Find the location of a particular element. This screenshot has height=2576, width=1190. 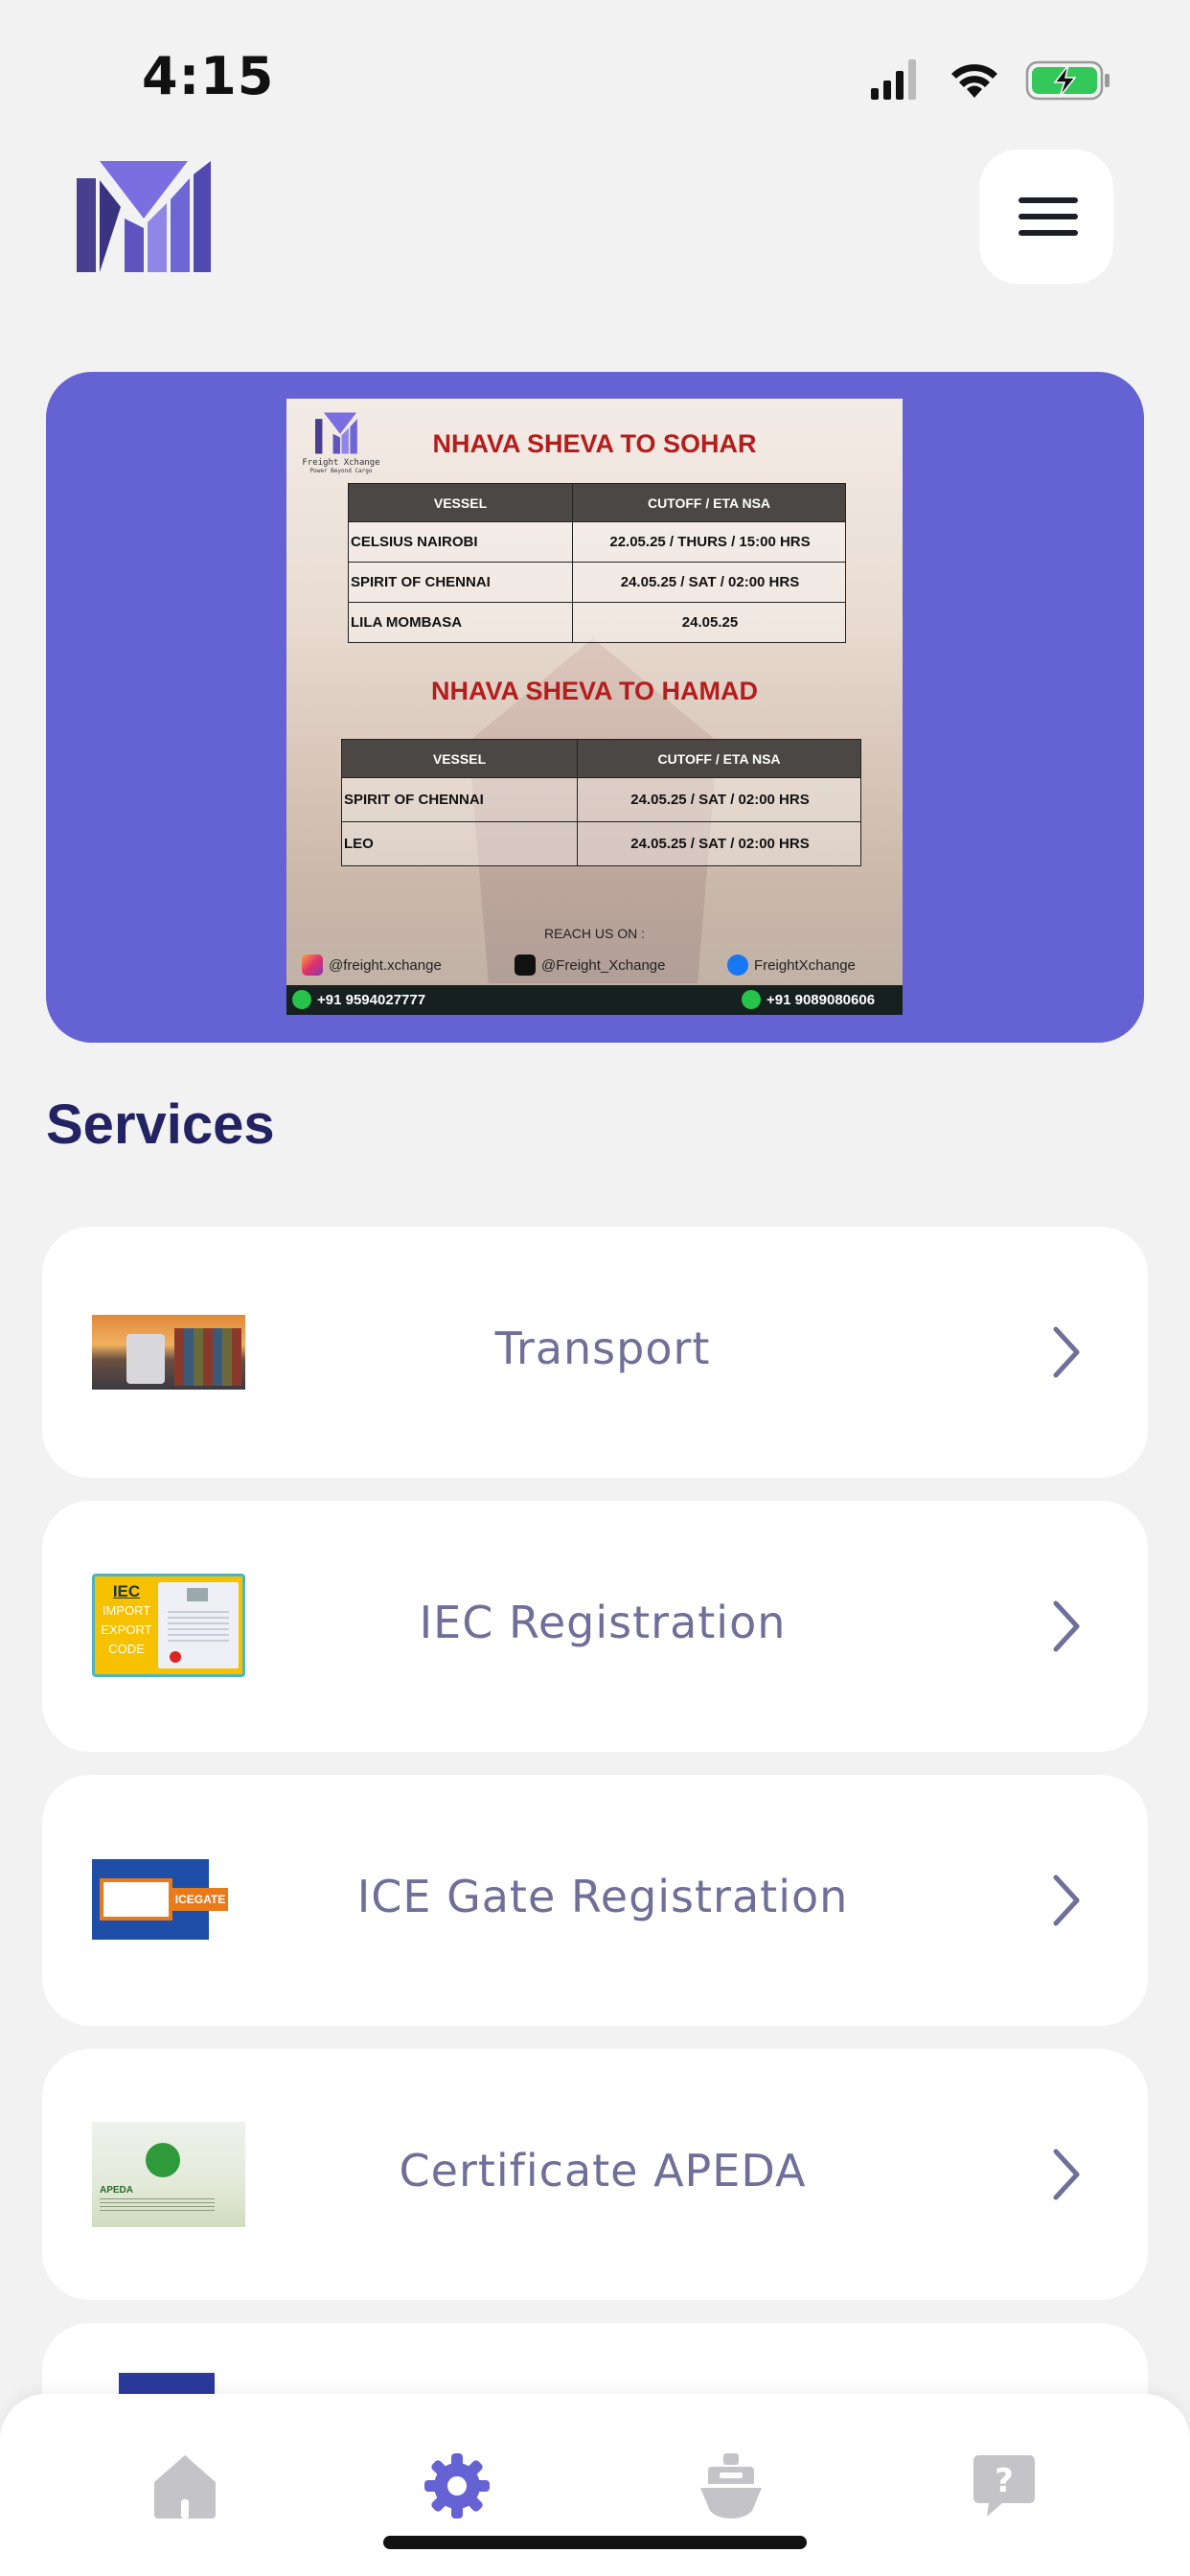

apeda-thumbnail: APEDA is located at coordinates (168, 2174).